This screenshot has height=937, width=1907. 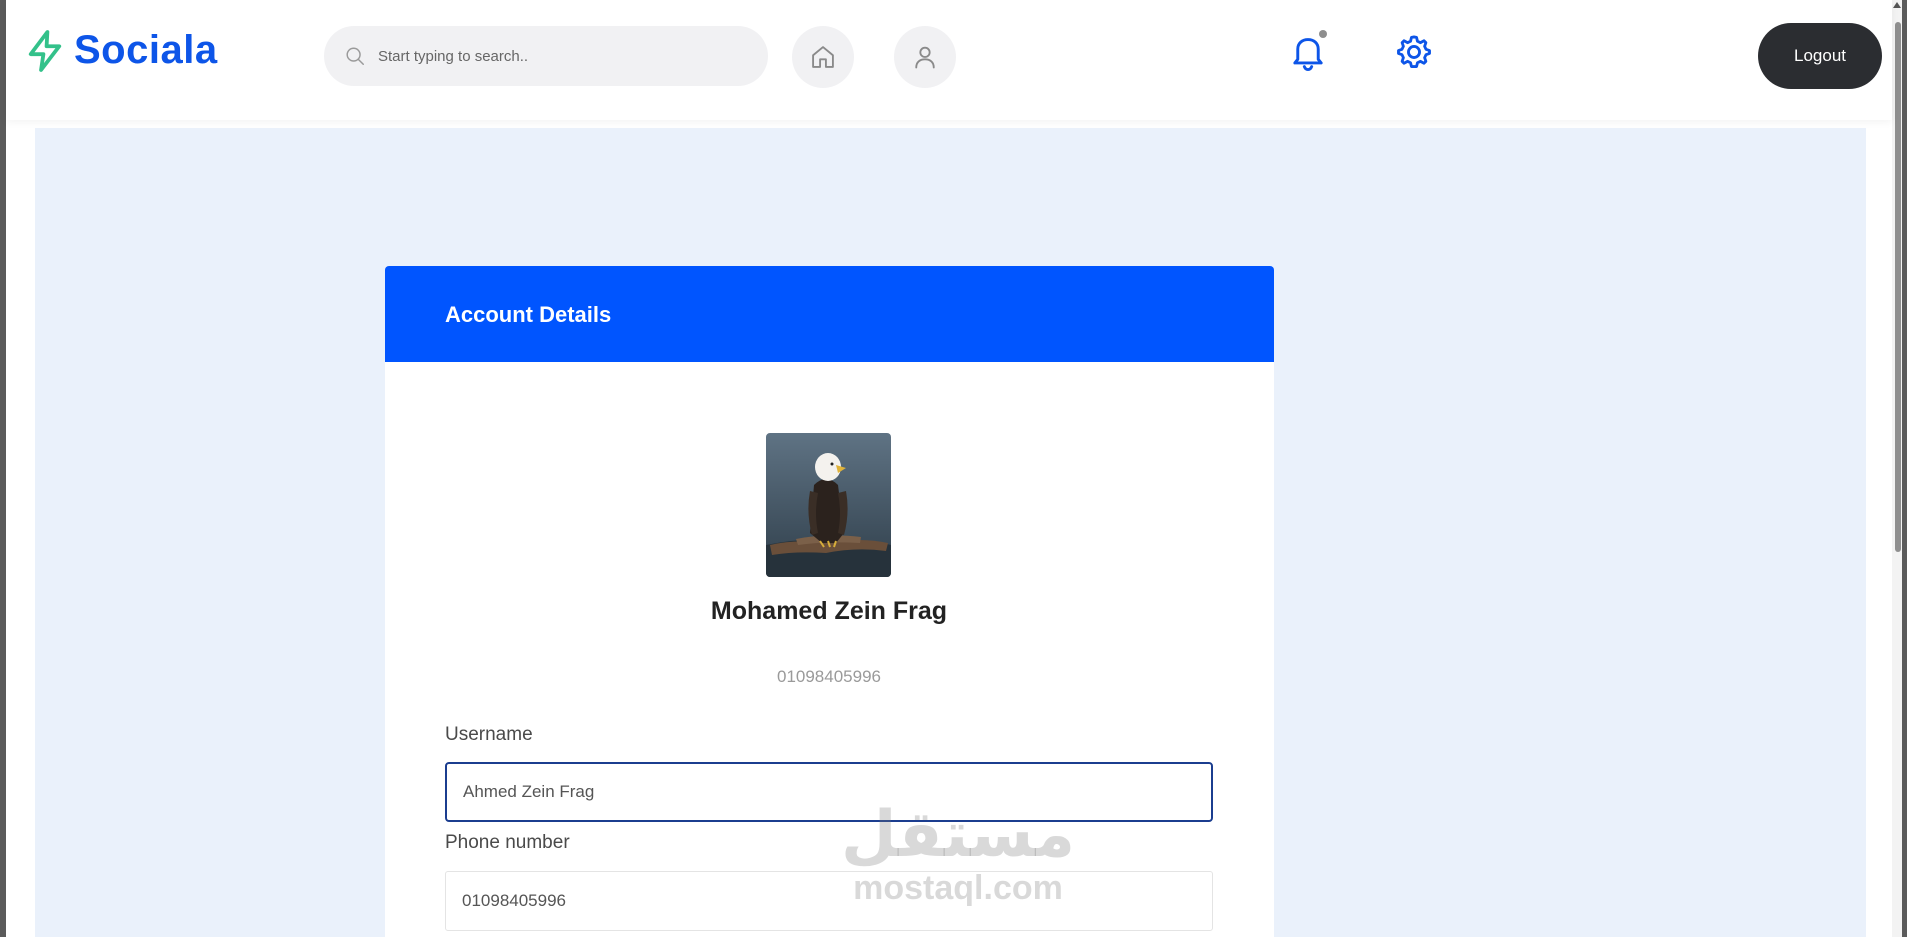 I want to click on search-bar, so click(x=546, y=56).